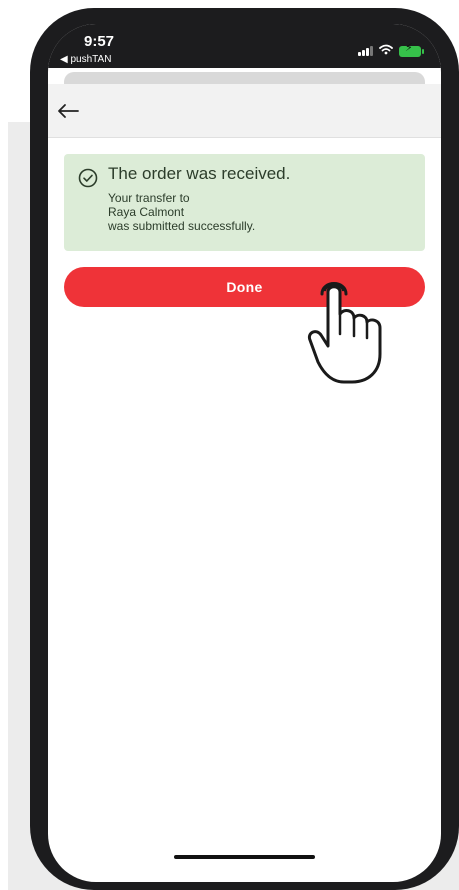  I want to click on arrow-left-icon, so click(68, 111).